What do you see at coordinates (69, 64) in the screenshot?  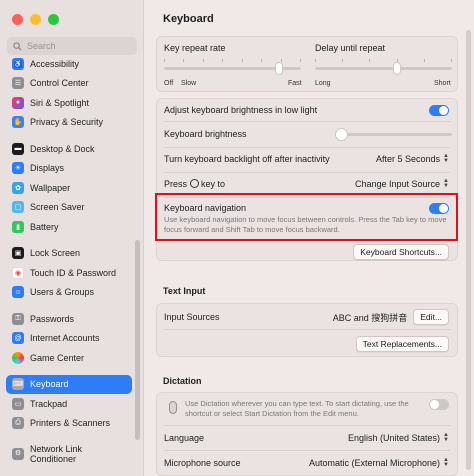 I see `sidebar-item-accessibility: ♿ Accessibility` at bounding box center [69, 64].